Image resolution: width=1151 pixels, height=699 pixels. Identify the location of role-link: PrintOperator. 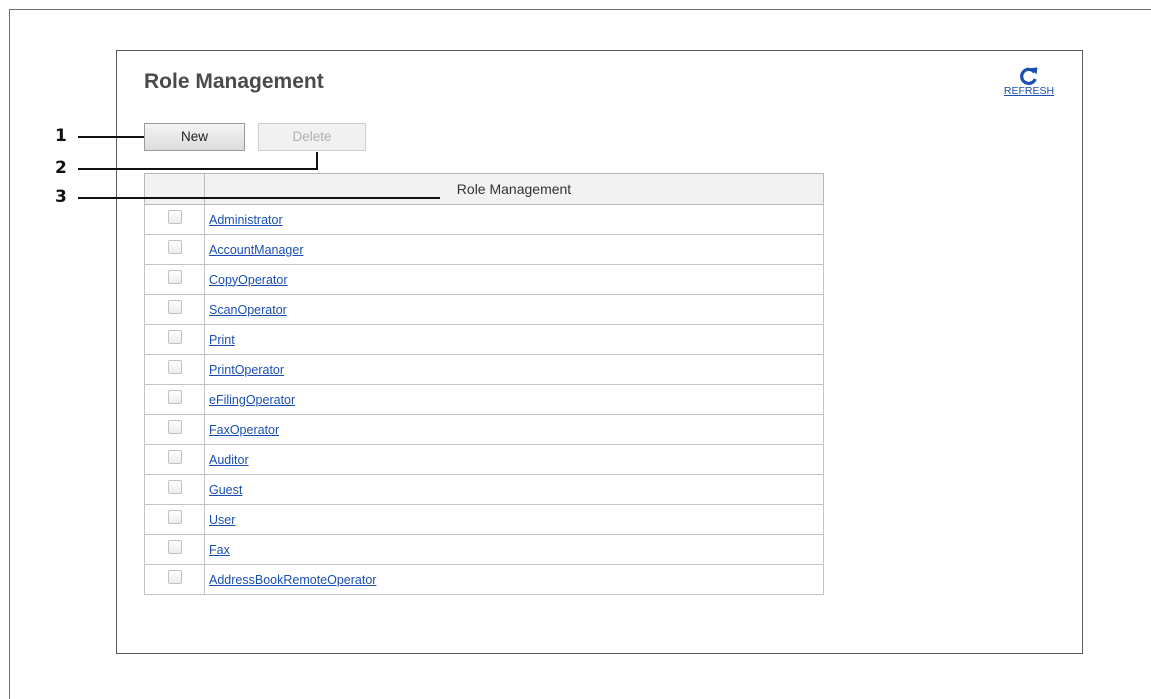
(246, 370).